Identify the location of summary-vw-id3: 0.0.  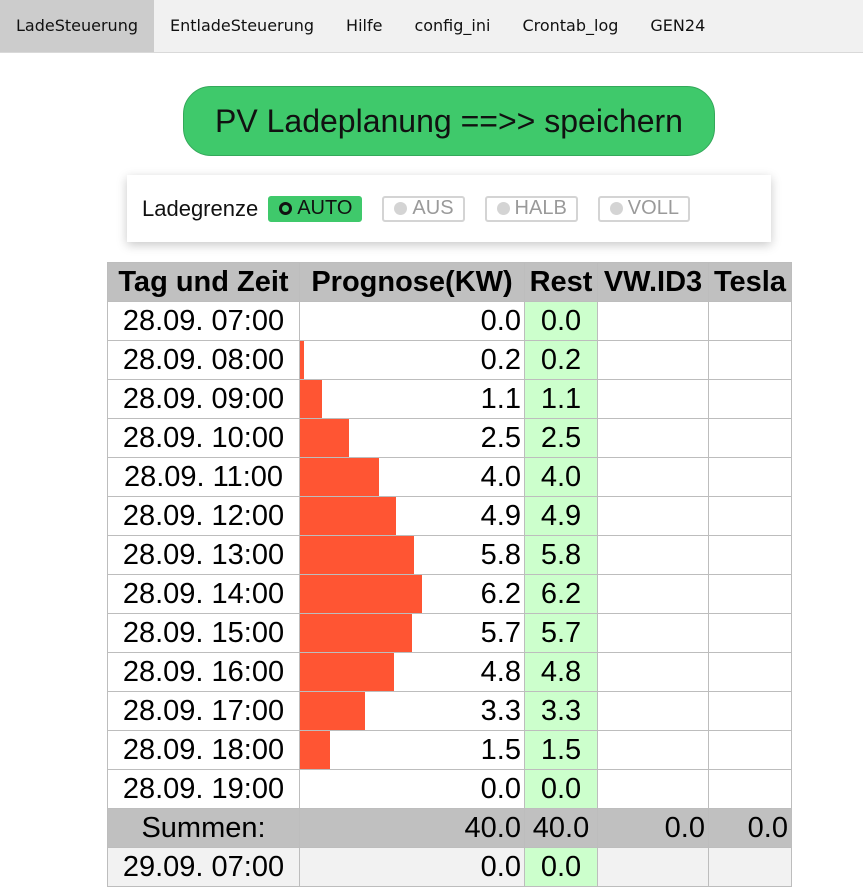
(653, 828).